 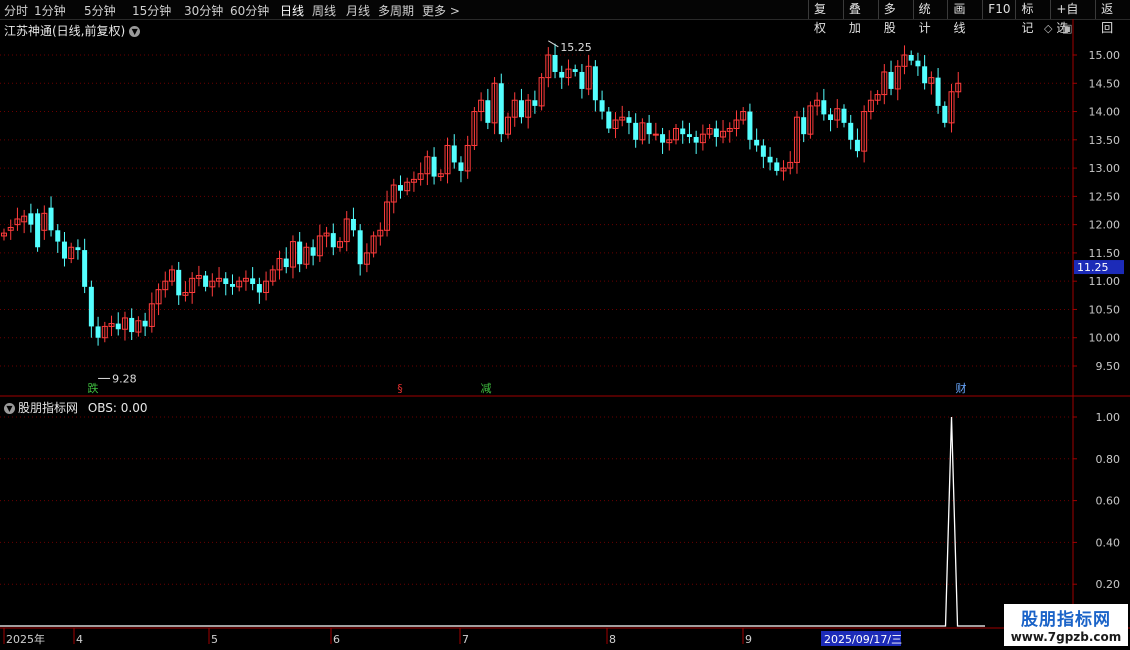 What do you see at coordinates (1105, 281) in the screenshot?
I see `price-axis-label: 11.00` at bounding box center [1105, 281].